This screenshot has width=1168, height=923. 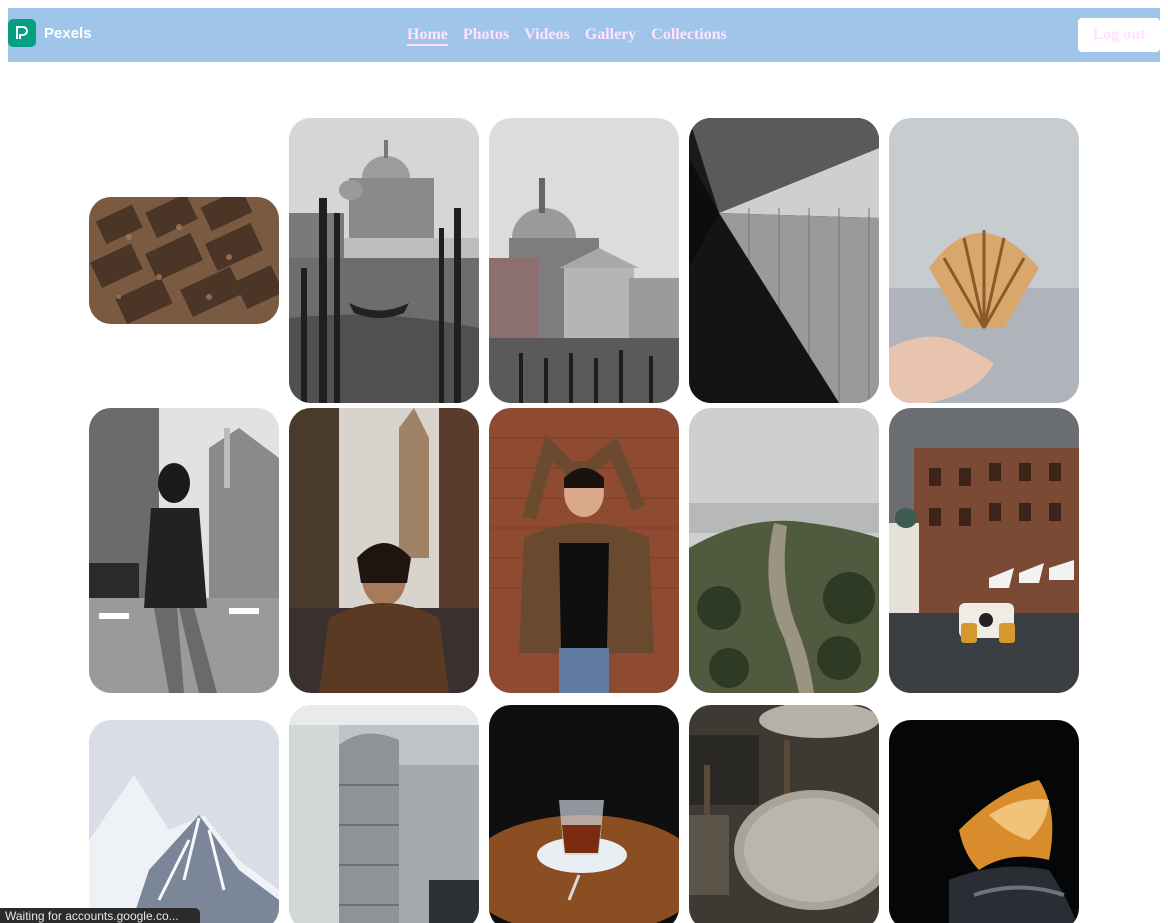 What do you see at coordinates (486, 35) in the screenshot?
I see `nav-photos: Photos` at bounding box center [486, 35].